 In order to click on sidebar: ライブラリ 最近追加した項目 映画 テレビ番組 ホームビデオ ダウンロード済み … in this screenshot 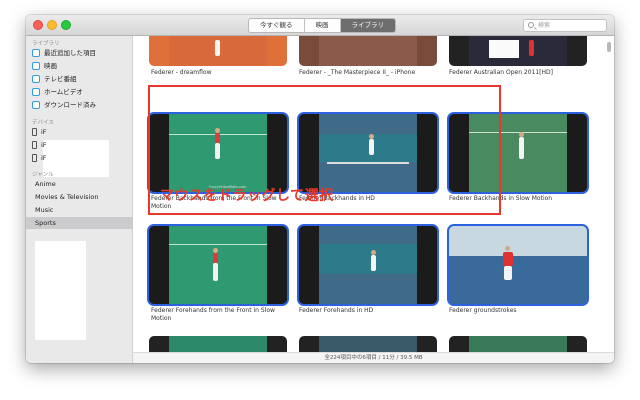, I will do `click(79, 199)`.